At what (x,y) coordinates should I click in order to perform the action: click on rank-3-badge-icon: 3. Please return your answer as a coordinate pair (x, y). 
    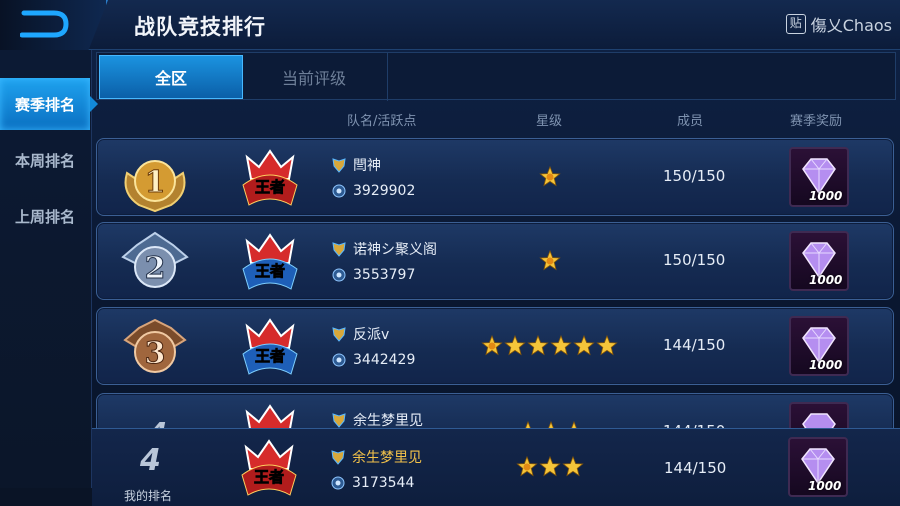
    Looking at the image, I should click on (155, 345).